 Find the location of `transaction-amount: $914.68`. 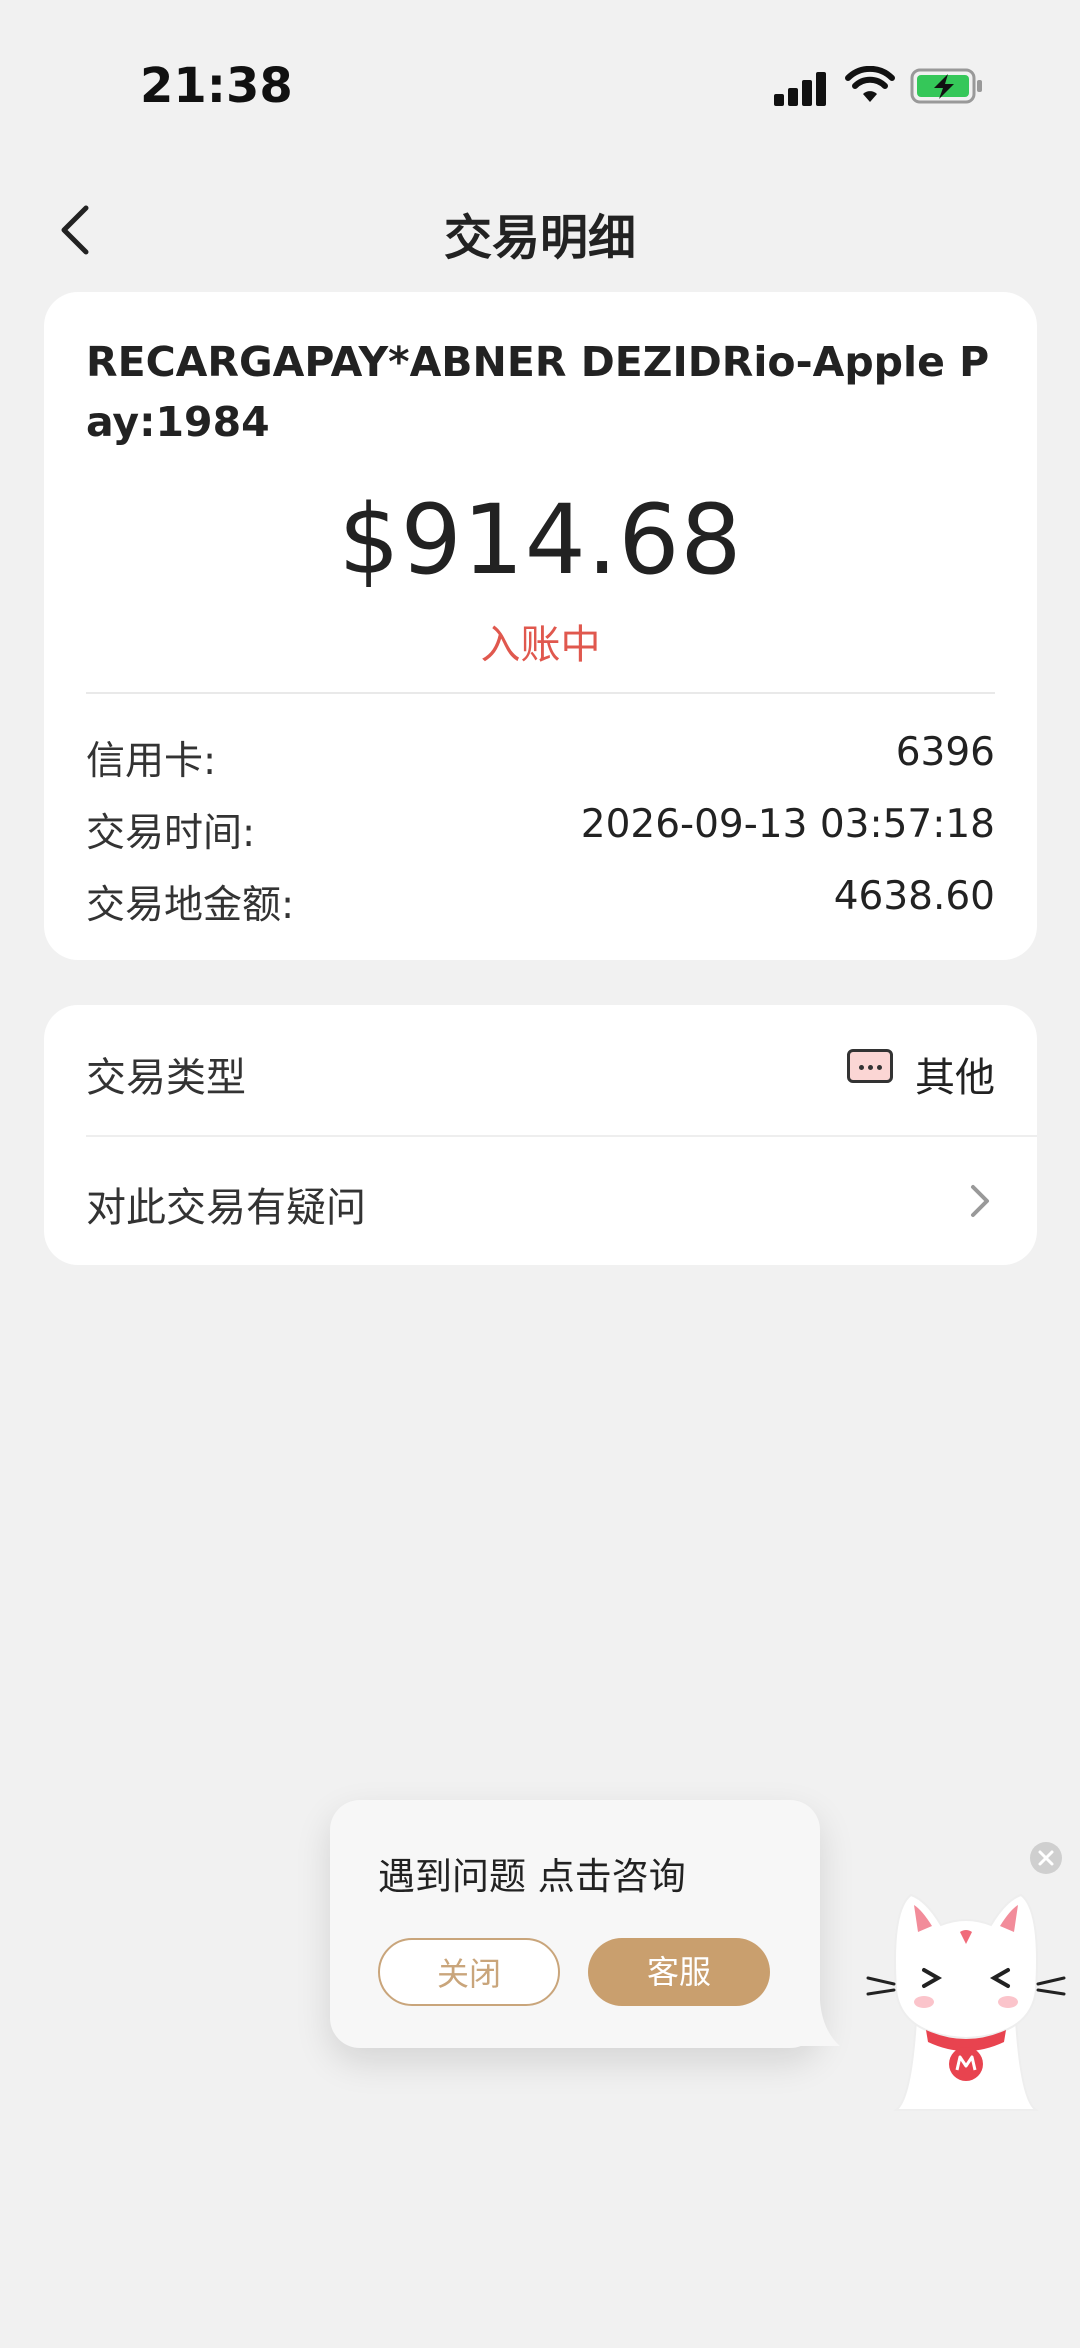

transaction-amount: $914.68 is located at coordinates (540, 540).